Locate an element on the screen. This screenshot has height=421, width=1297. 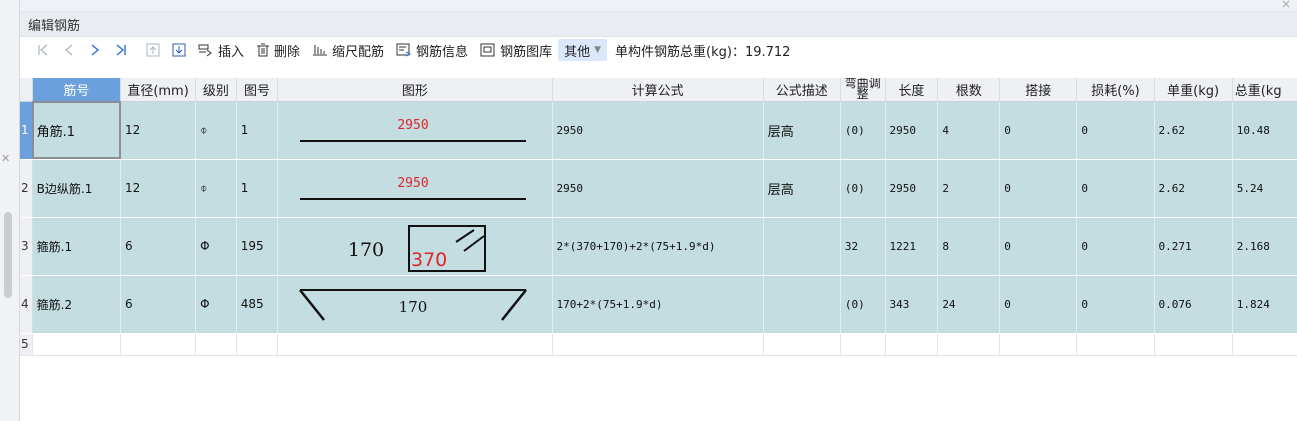
row-number: 1 is located at coordinates (26, 130).